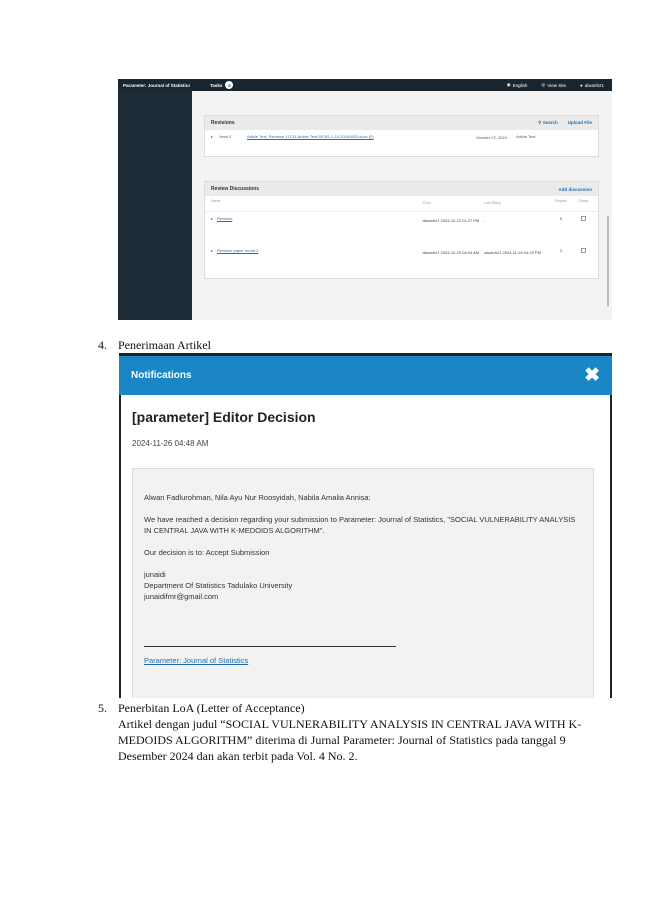 The image size is (650, 919). What do you see at coordinates (426, 203) in the screenshot?
I see `col-from: From` at bounding box center [426, 203].